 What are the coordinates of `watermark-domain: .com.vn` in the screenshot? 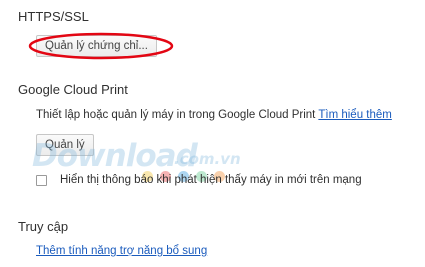 It's located at (207, 159).